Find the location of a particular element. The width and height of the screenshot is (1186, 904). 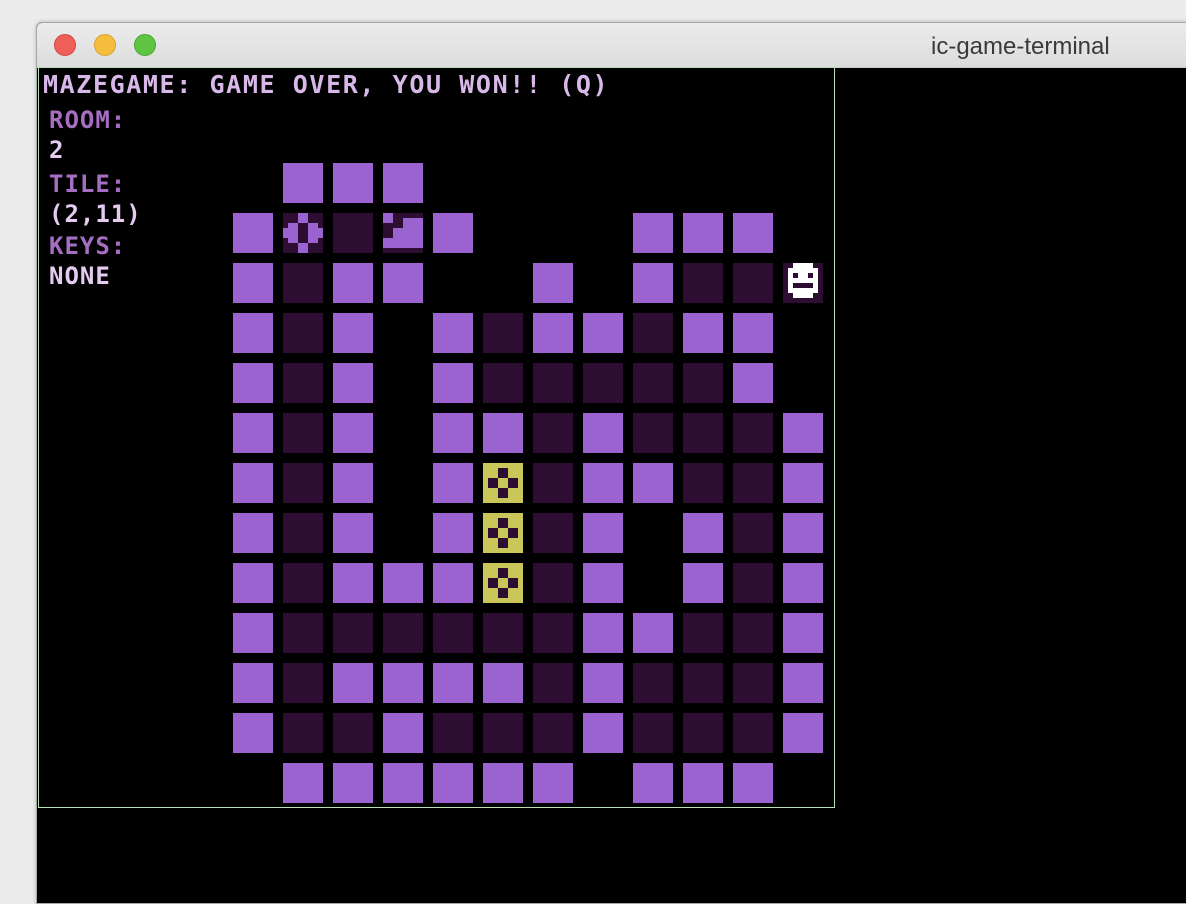

zoom-button is located at coordinates (145, 45).